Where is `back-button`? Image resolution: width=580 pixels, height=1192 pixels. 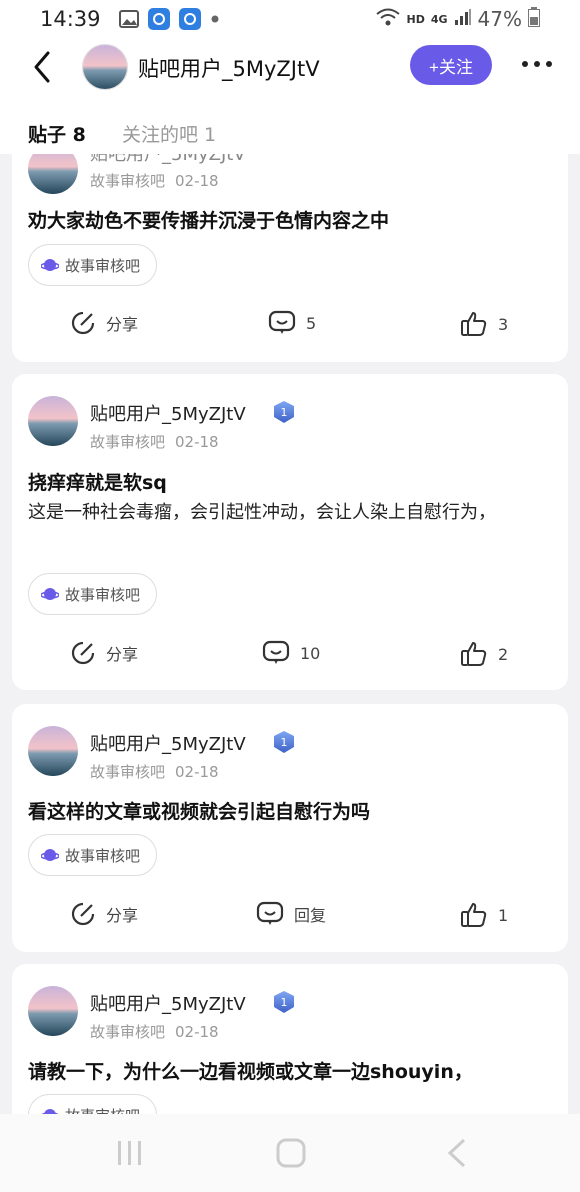 back-button is located at coordinates (43, 67).